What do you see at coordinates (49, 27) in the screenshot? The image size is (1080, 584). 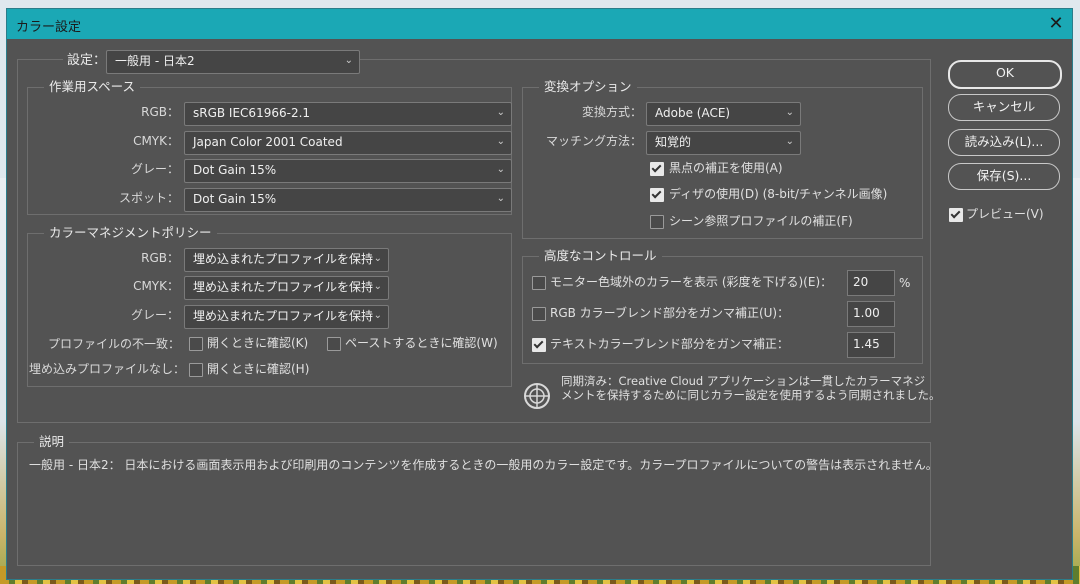 I see `window-title: カラー設定` at bounding box center [49, 27].